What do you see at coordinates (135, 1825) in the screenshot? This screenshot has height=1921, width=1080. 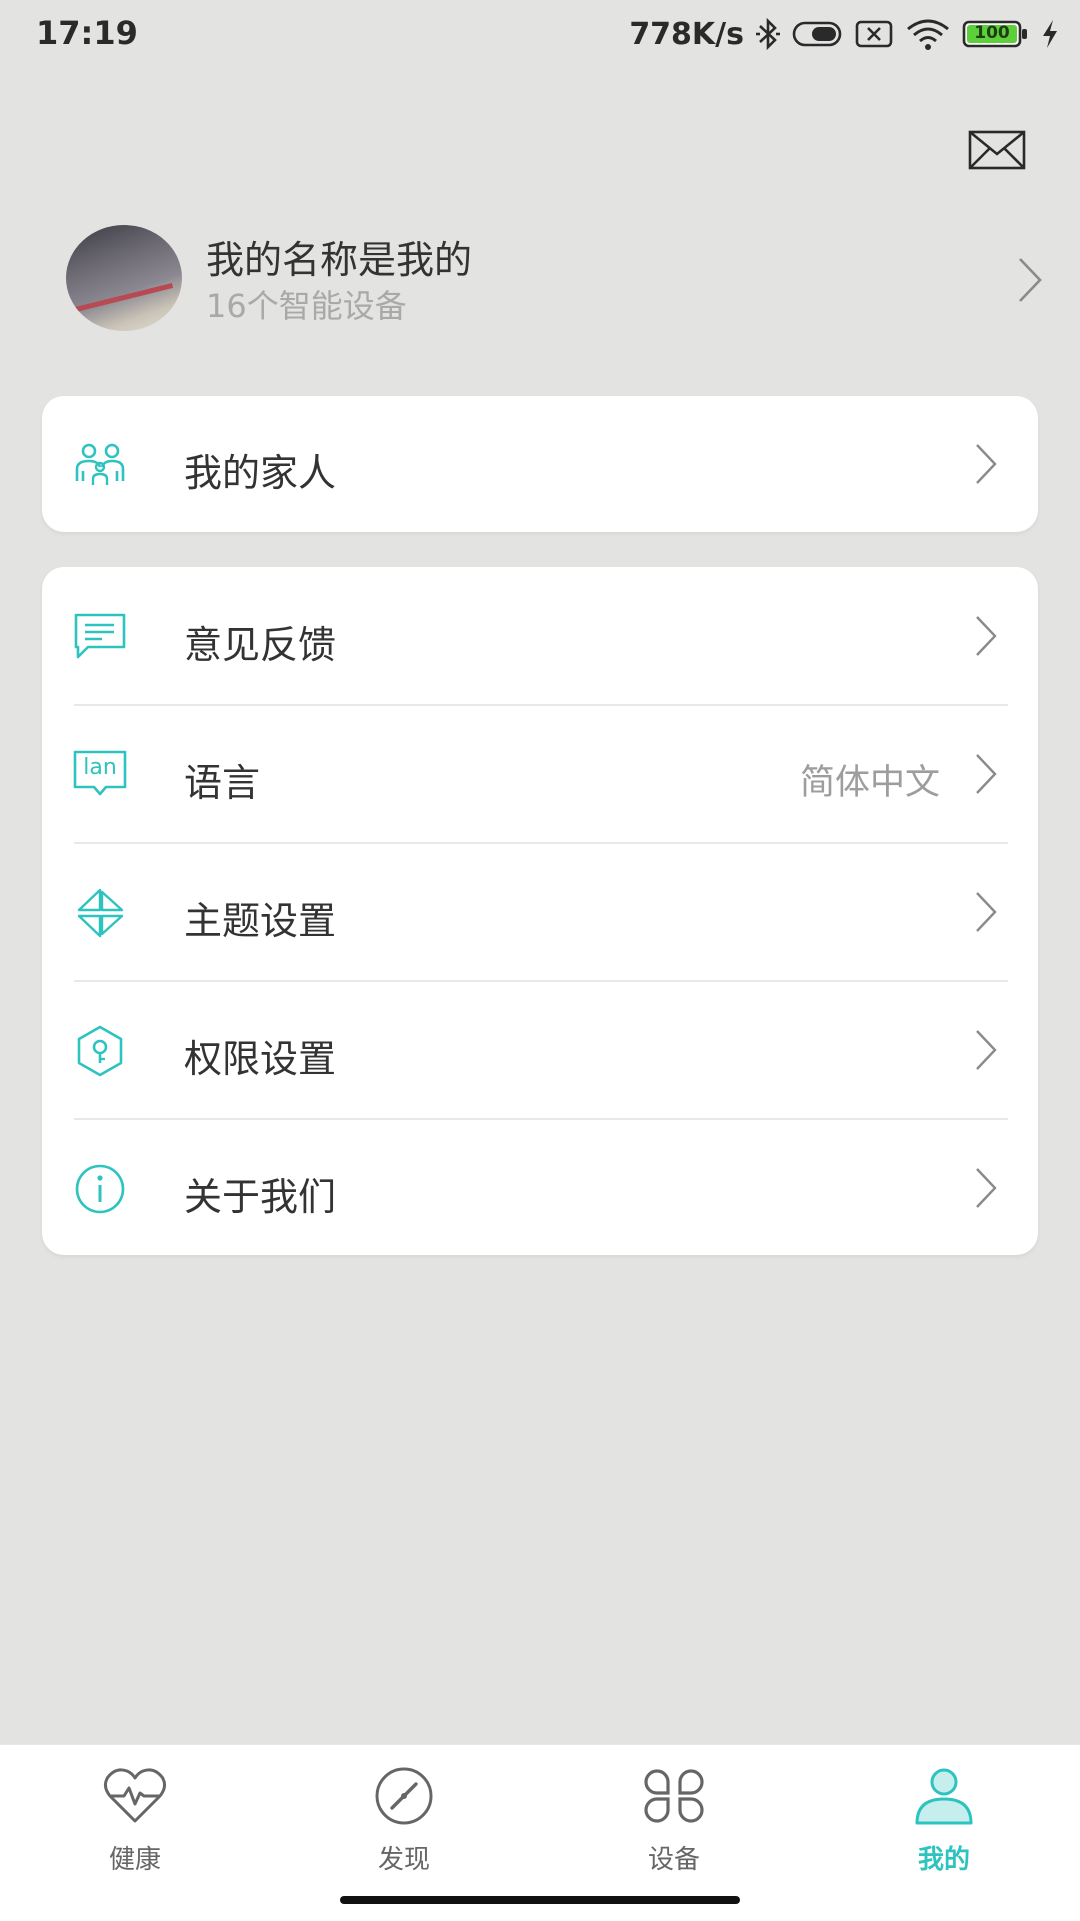 I see `tab-health: 健康` at bounding box center [135, 1825].